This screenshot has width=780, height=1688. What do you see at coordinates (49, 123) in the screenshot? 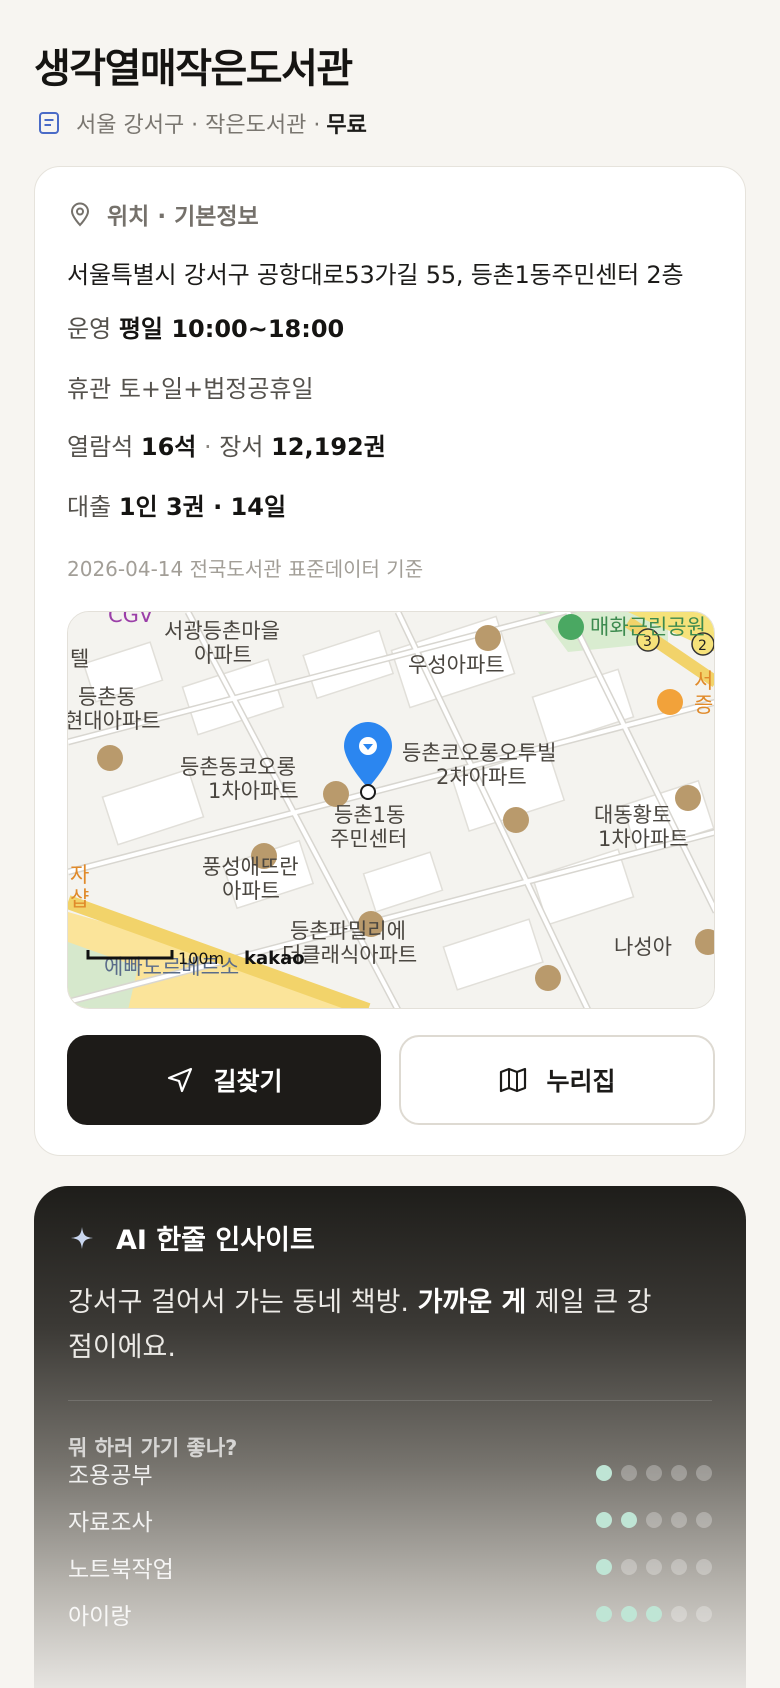
I see `document-icon` at bounding box center [49, 123].